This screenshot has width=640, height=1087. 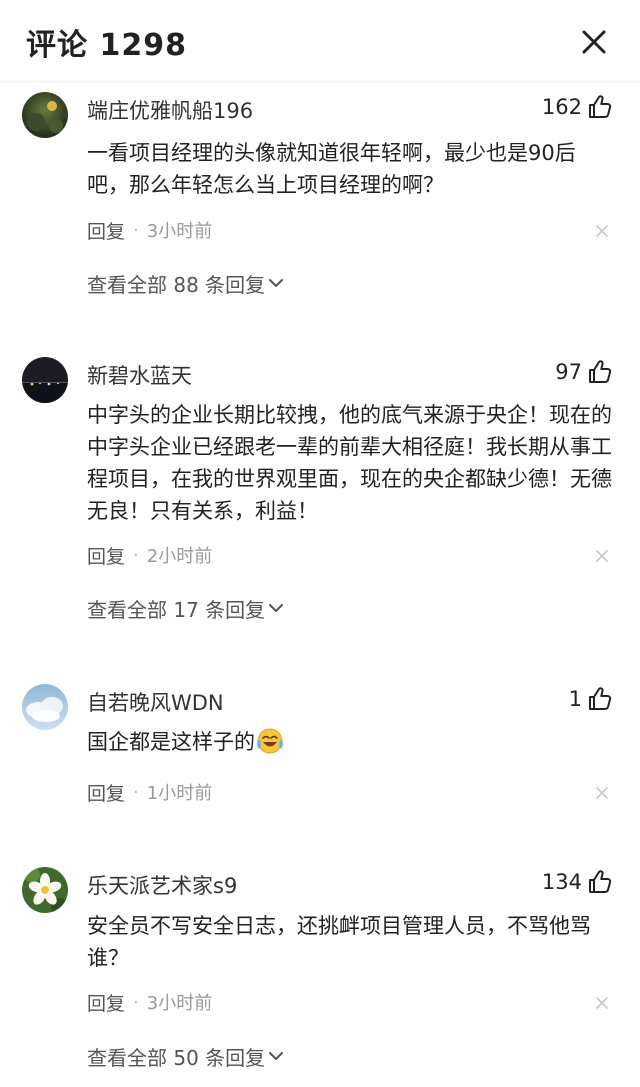 What do you see at coordinates (176, 609) in the screenshot?
I see `view-all-replies-label: 查看全部 17 条回复` at bounding box center [176, 609].